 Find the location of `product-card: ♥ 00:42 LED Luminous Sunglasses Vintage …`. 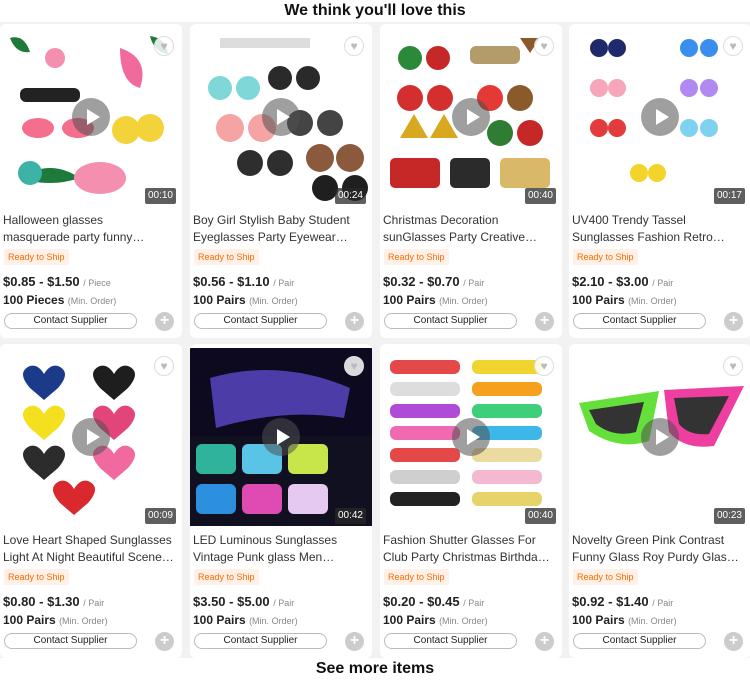

product-card: ♥ 00:42 LED Luminous Sunglasses Vintage … is located at coordinates (281, 501).